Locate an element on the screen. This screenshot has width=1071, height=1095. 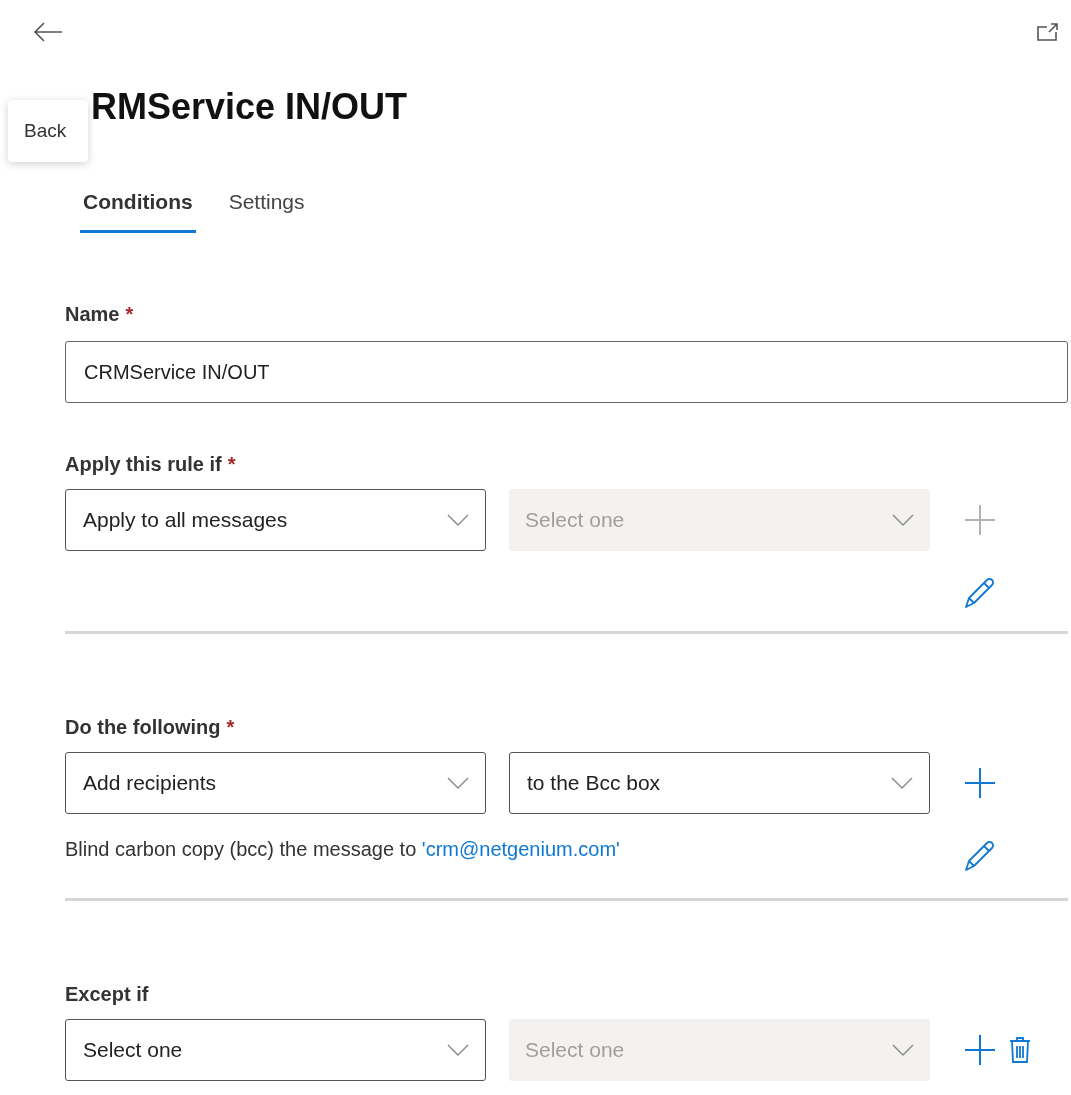
back-arrow-icon is located at coordinates (48, 32).